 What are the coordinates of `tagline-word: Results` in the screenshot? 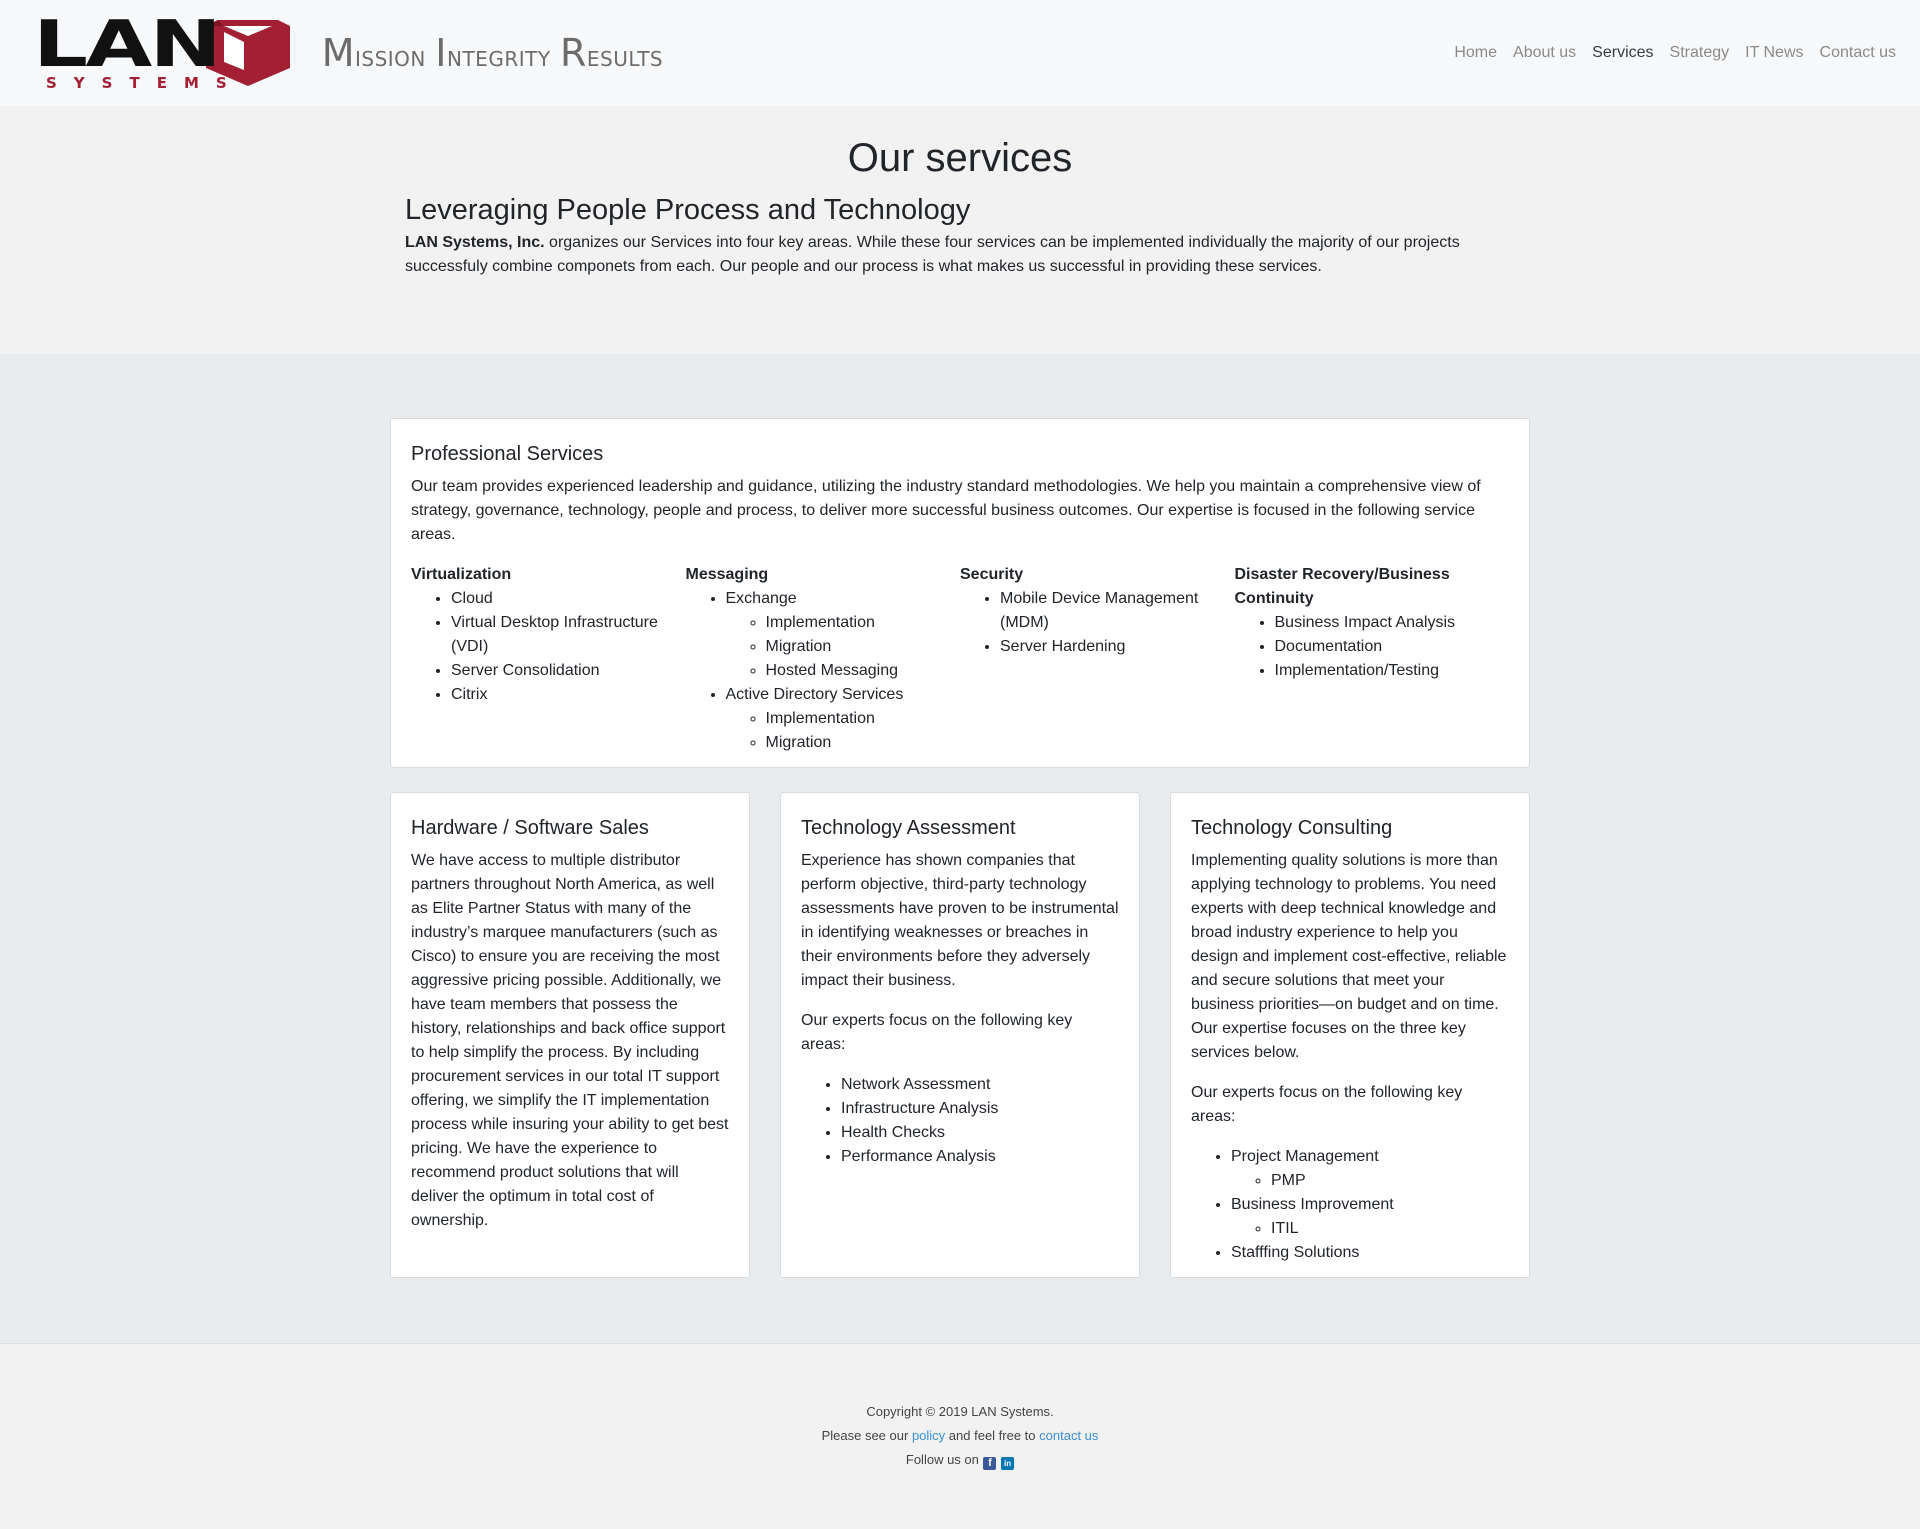 It's located at (611, 53).